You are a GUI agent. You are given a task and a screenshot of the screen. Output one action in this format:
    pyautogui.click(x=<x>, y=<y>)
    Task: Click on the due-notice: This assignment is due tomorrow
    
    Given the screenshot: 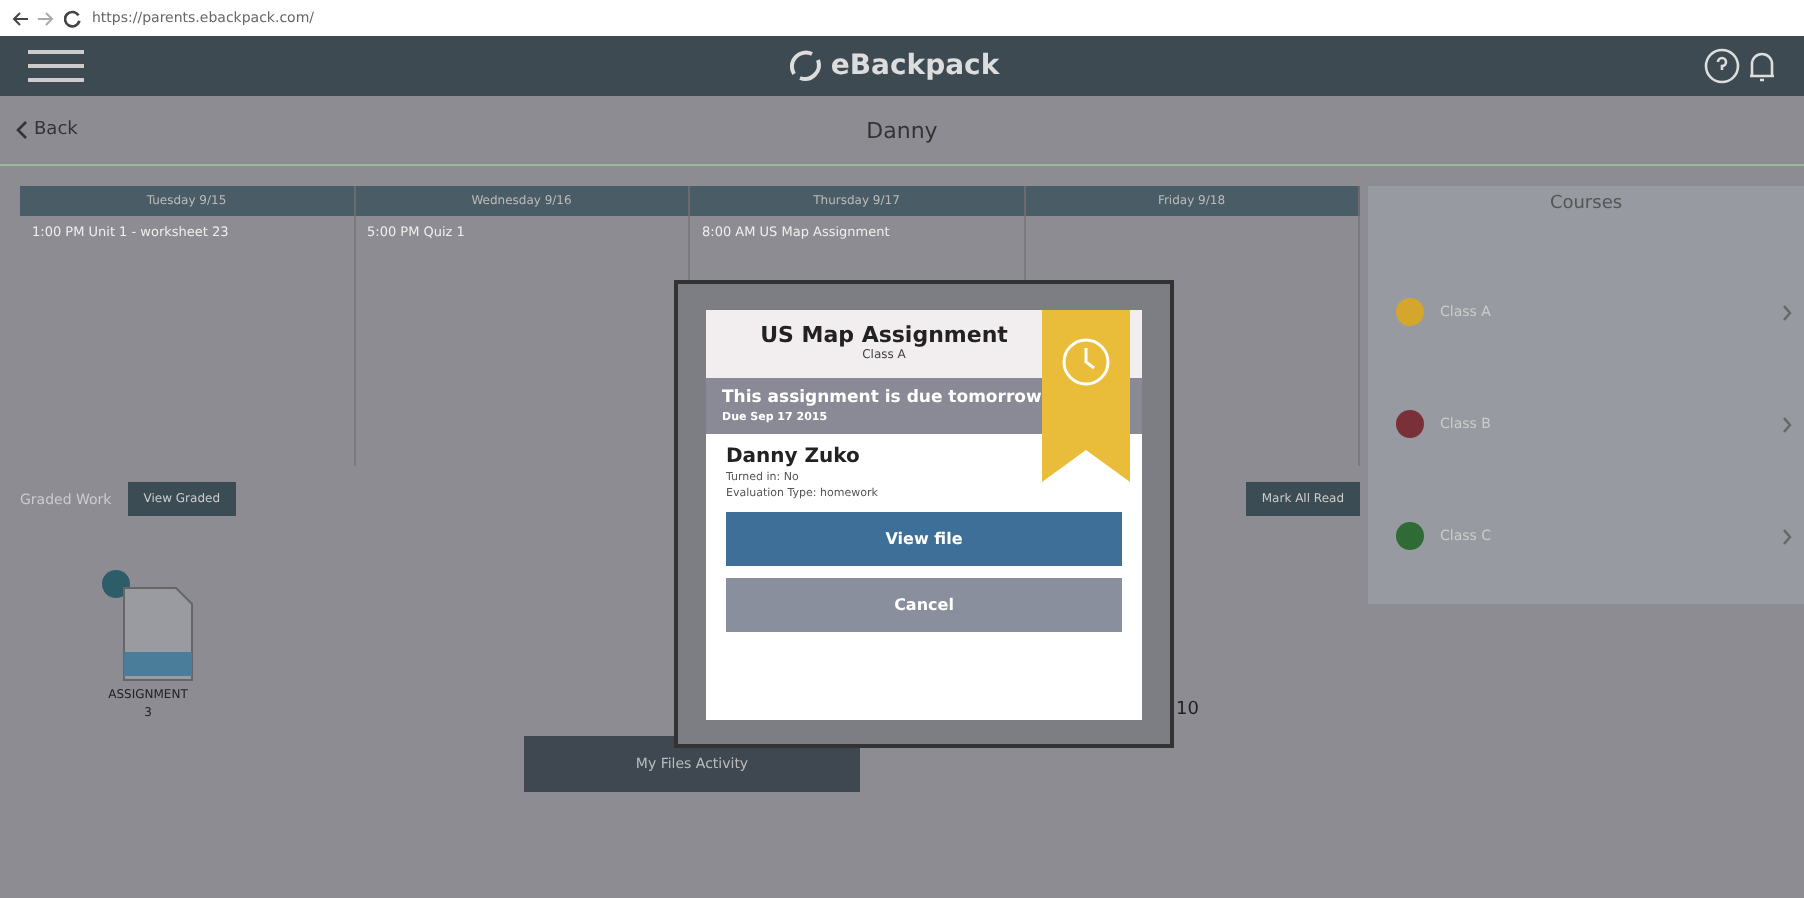 What is the action you would take?
    pyautogui.click(x=883, y=397)
    